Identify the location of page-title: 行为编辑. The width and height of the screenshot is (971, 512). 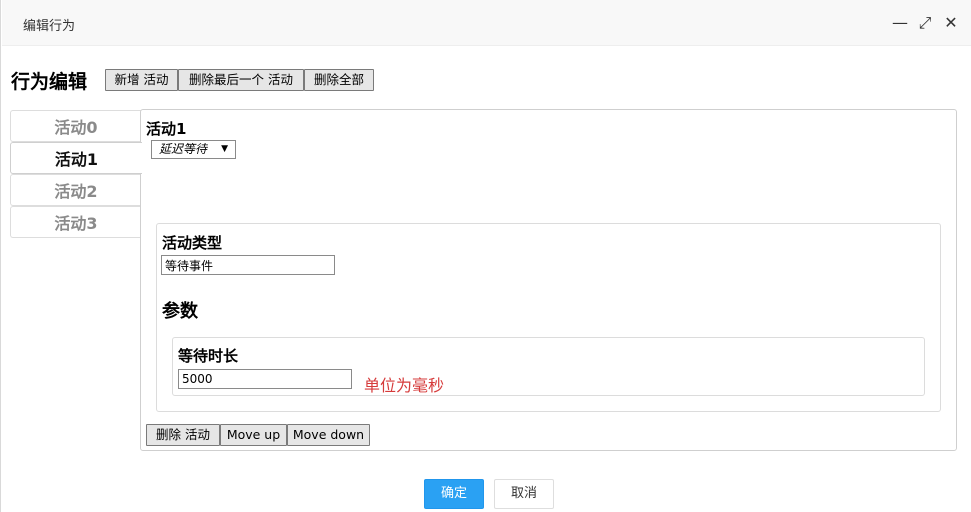
(49, 82).